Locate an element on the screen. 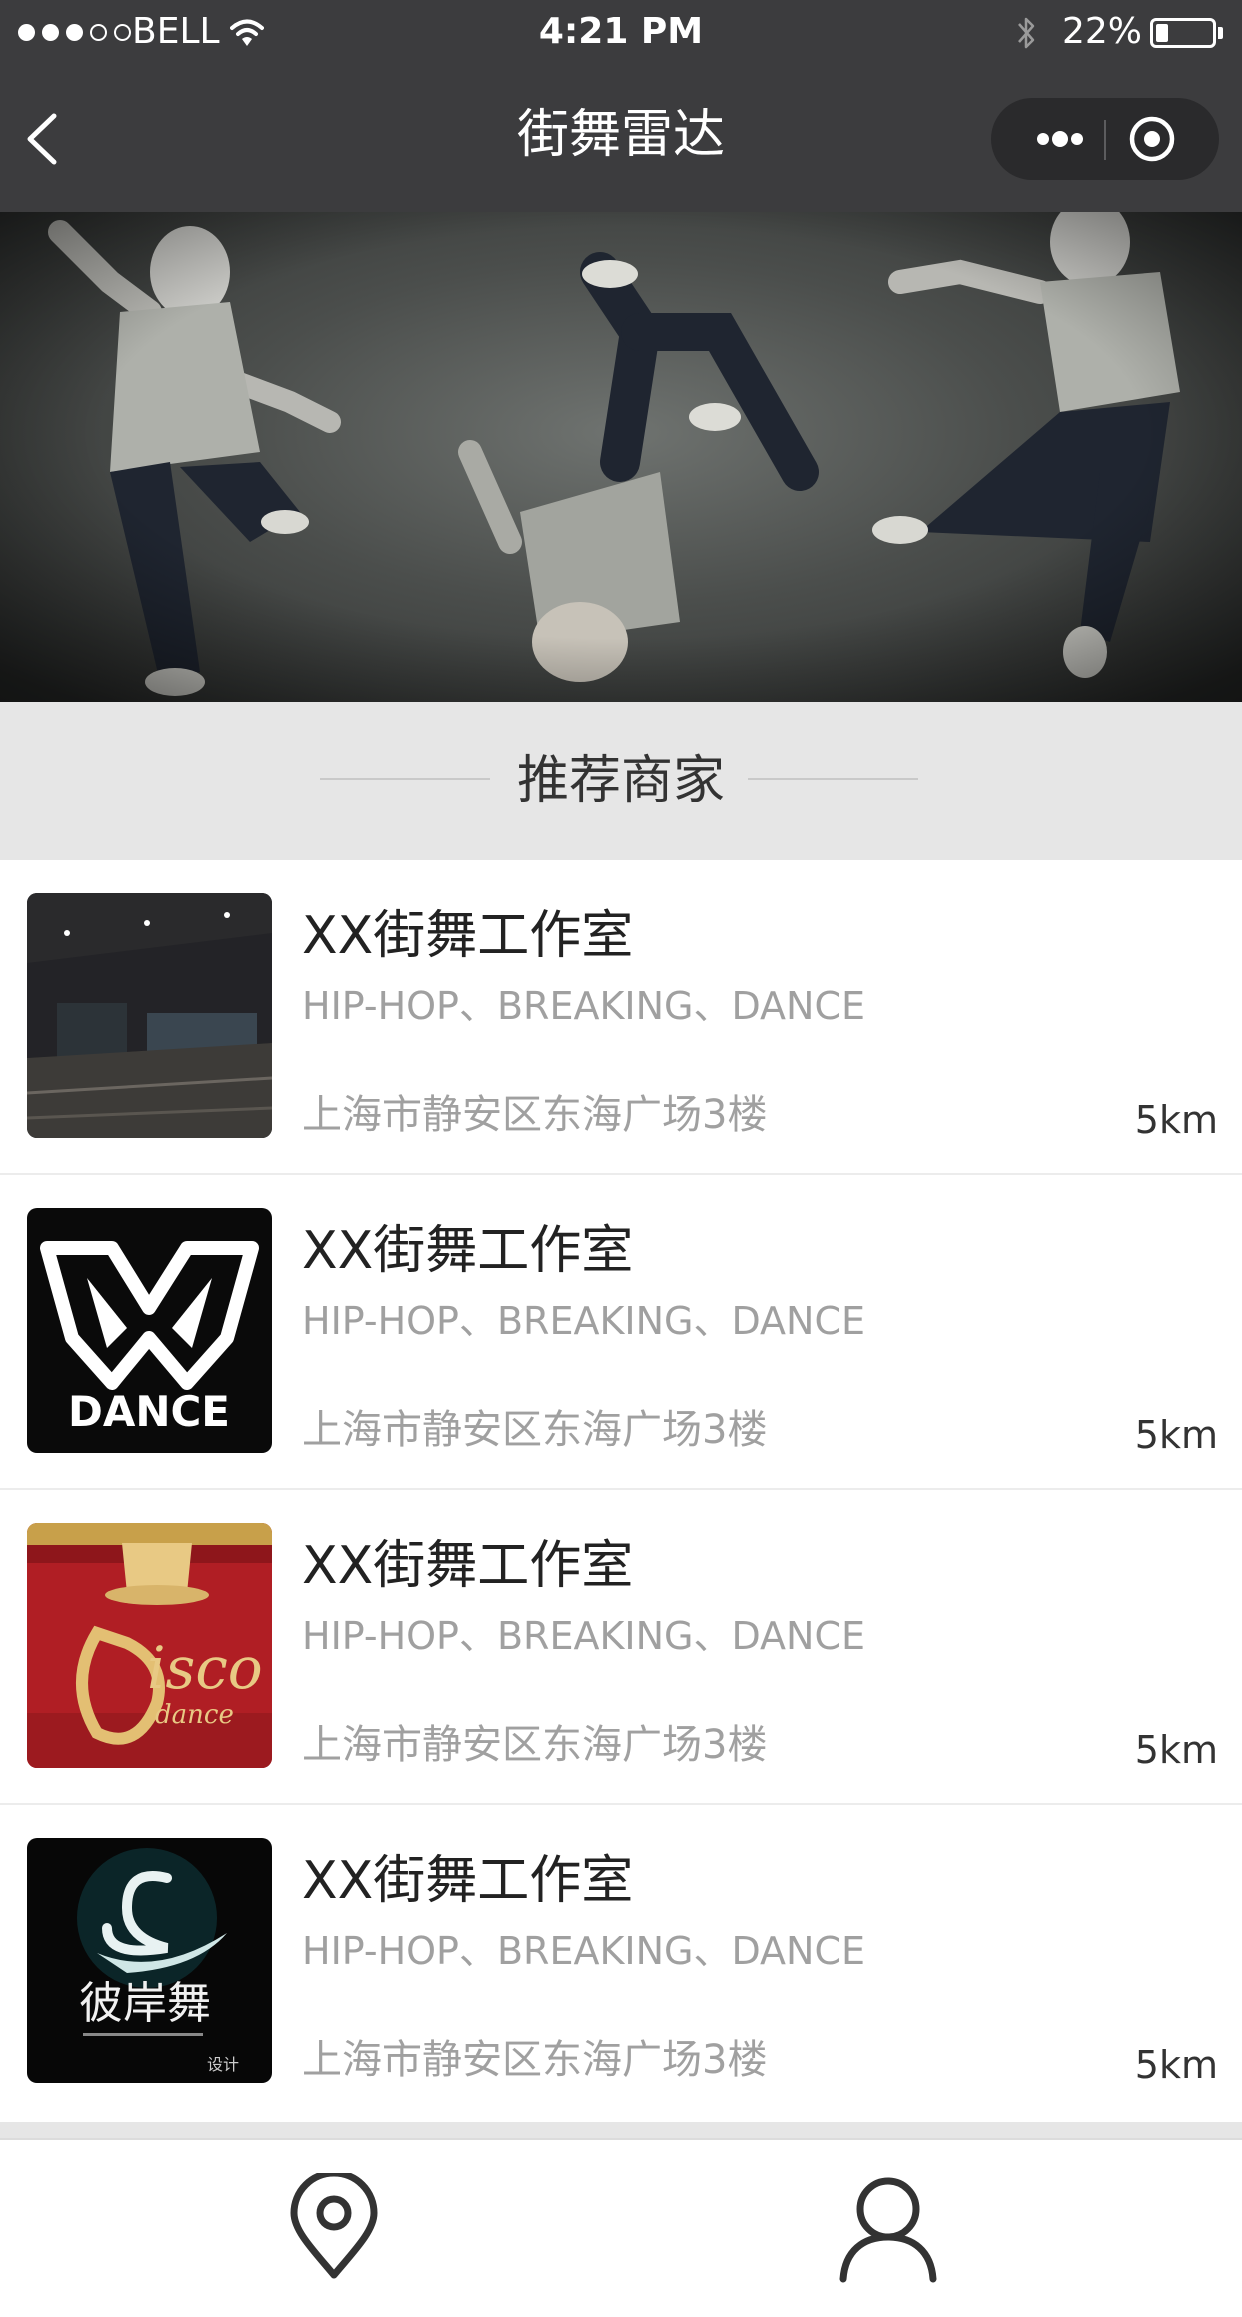 The width and height of the screenshot is (1242, 2317). tab-location is located at coordinates (334, 2228).